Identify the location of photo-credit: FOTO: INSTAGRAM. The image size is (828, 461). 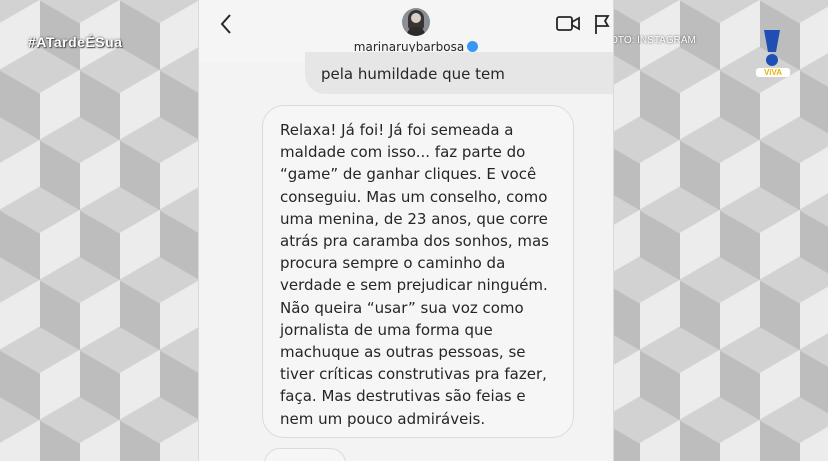
(650, 40).